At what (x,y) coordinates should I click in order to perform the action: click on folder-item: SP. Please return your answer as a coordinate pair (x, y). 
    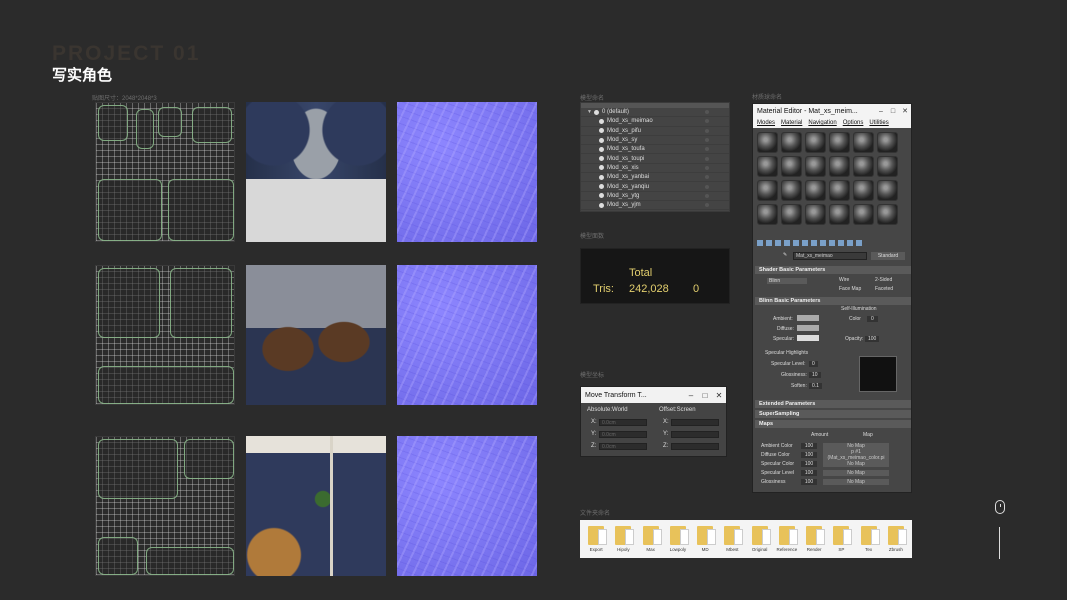
    Looking at the image, I should click on (841, 539).